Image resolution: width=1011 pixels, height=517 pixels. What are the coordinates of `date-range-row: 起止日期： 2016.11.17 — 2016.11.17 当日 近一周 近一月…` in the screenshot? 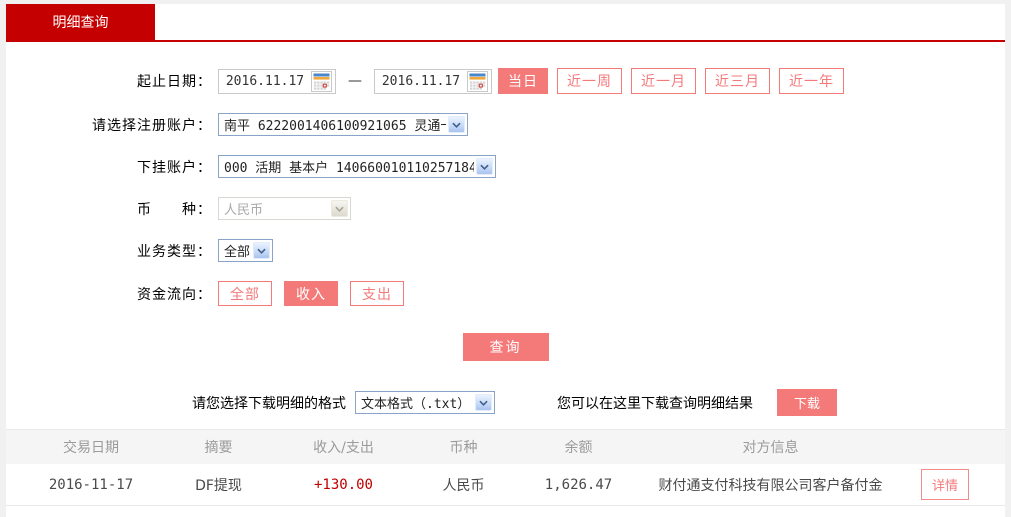 It's located at (505, 81).